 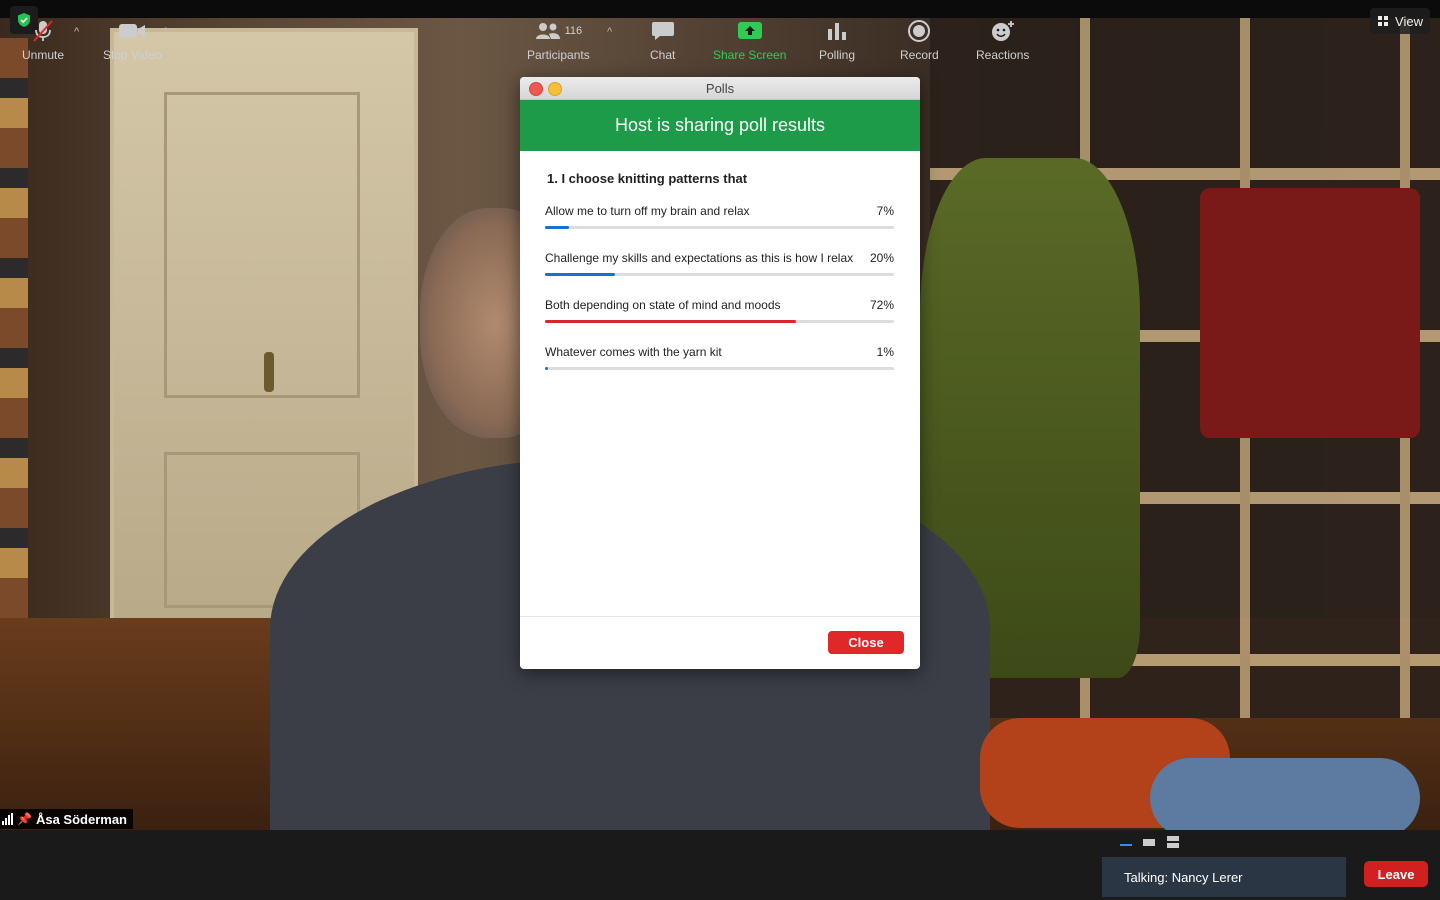 I want to click on poll-banner: Host is sharing poll results, so click(x=720, y=125).